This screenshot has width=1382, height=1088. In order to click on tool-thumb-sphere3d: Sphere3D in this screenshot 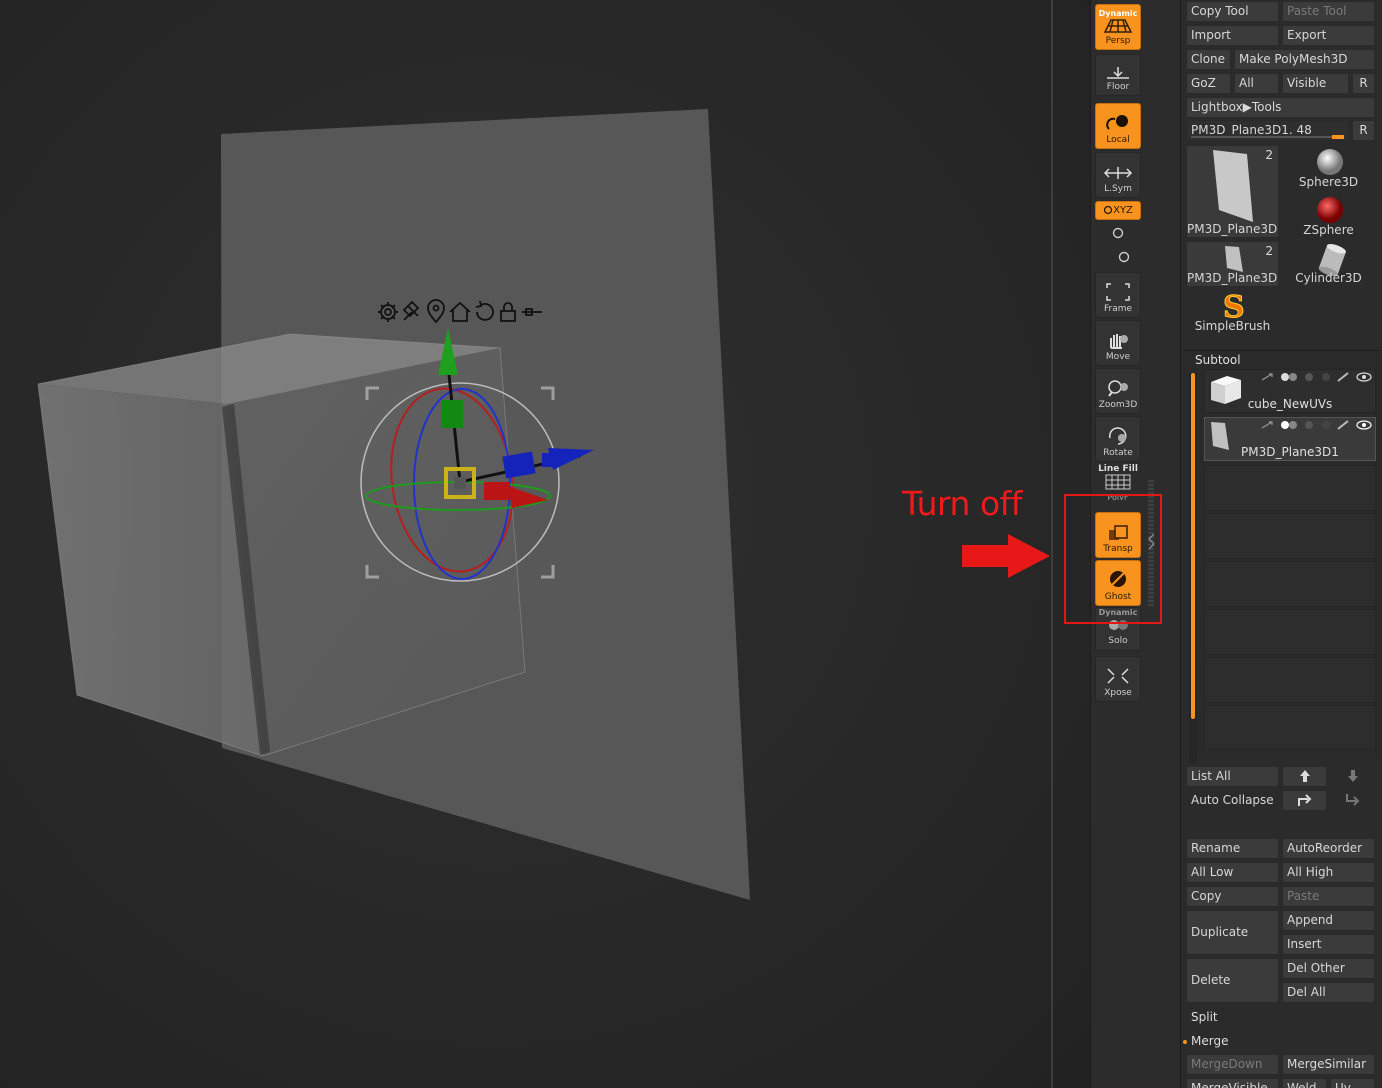, I will do `click(1328, 168)`.